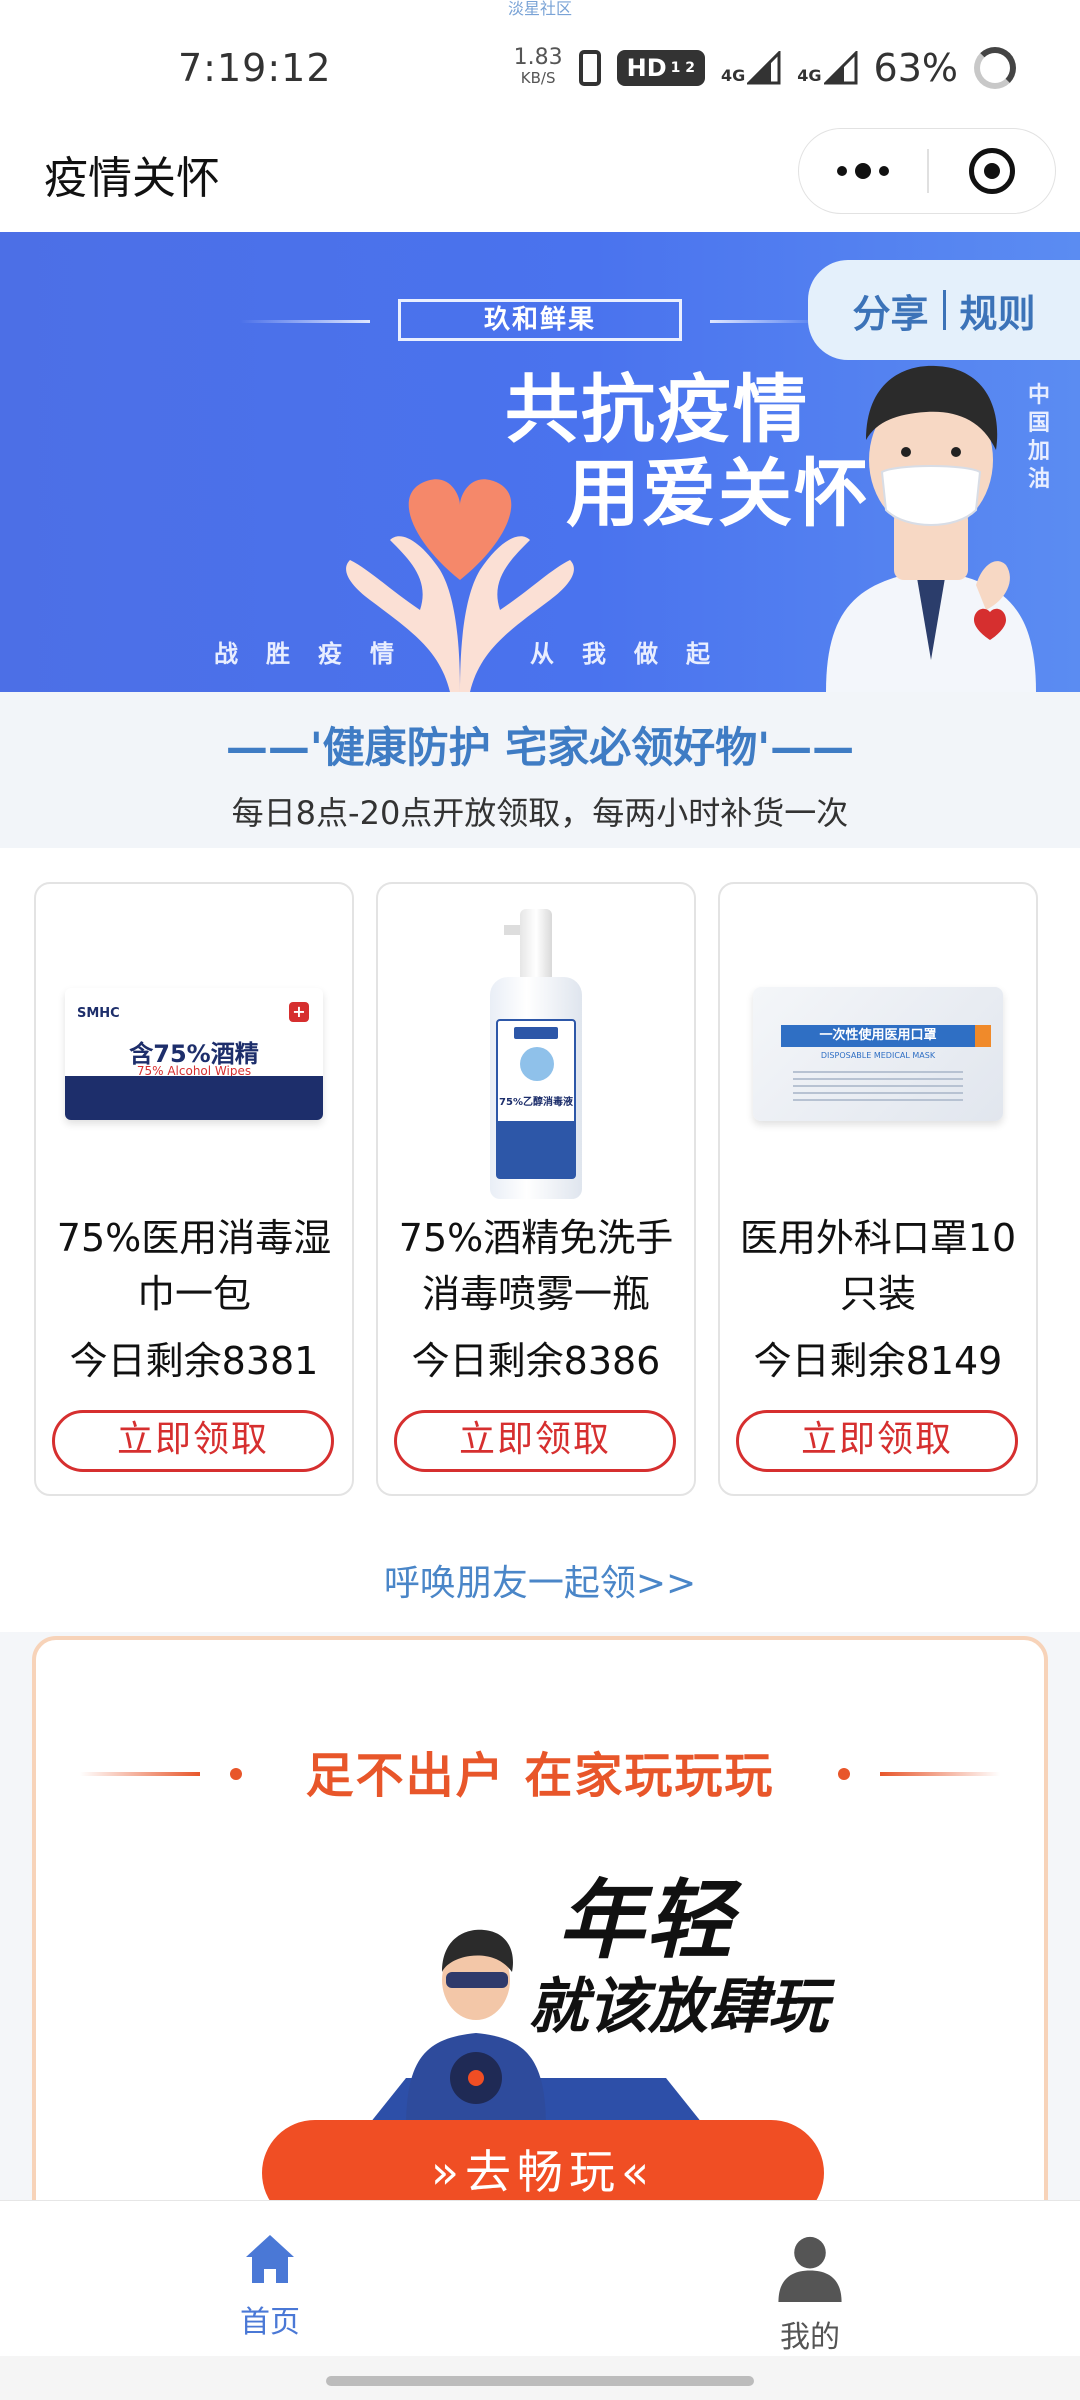 The image size is (1080, 2400). I want to click on tab-home-label: 首页, so click(270, 2322).